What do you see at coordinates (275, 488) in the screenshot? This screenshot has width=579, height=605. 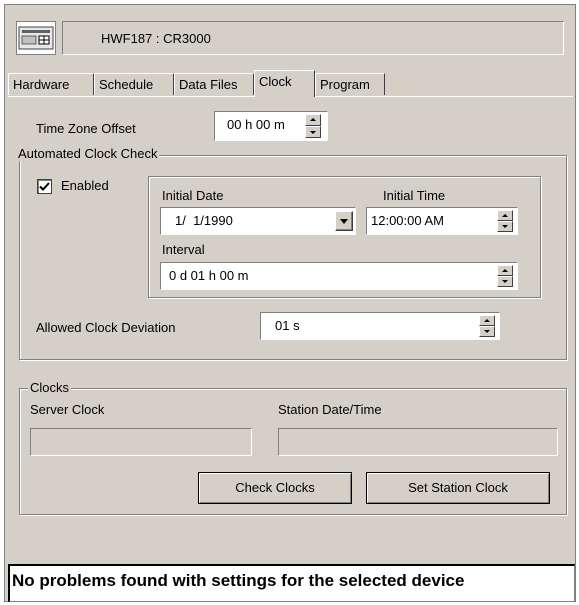 I see `check-clocks-button: Check Clocks` at bounding box center [275, 488].